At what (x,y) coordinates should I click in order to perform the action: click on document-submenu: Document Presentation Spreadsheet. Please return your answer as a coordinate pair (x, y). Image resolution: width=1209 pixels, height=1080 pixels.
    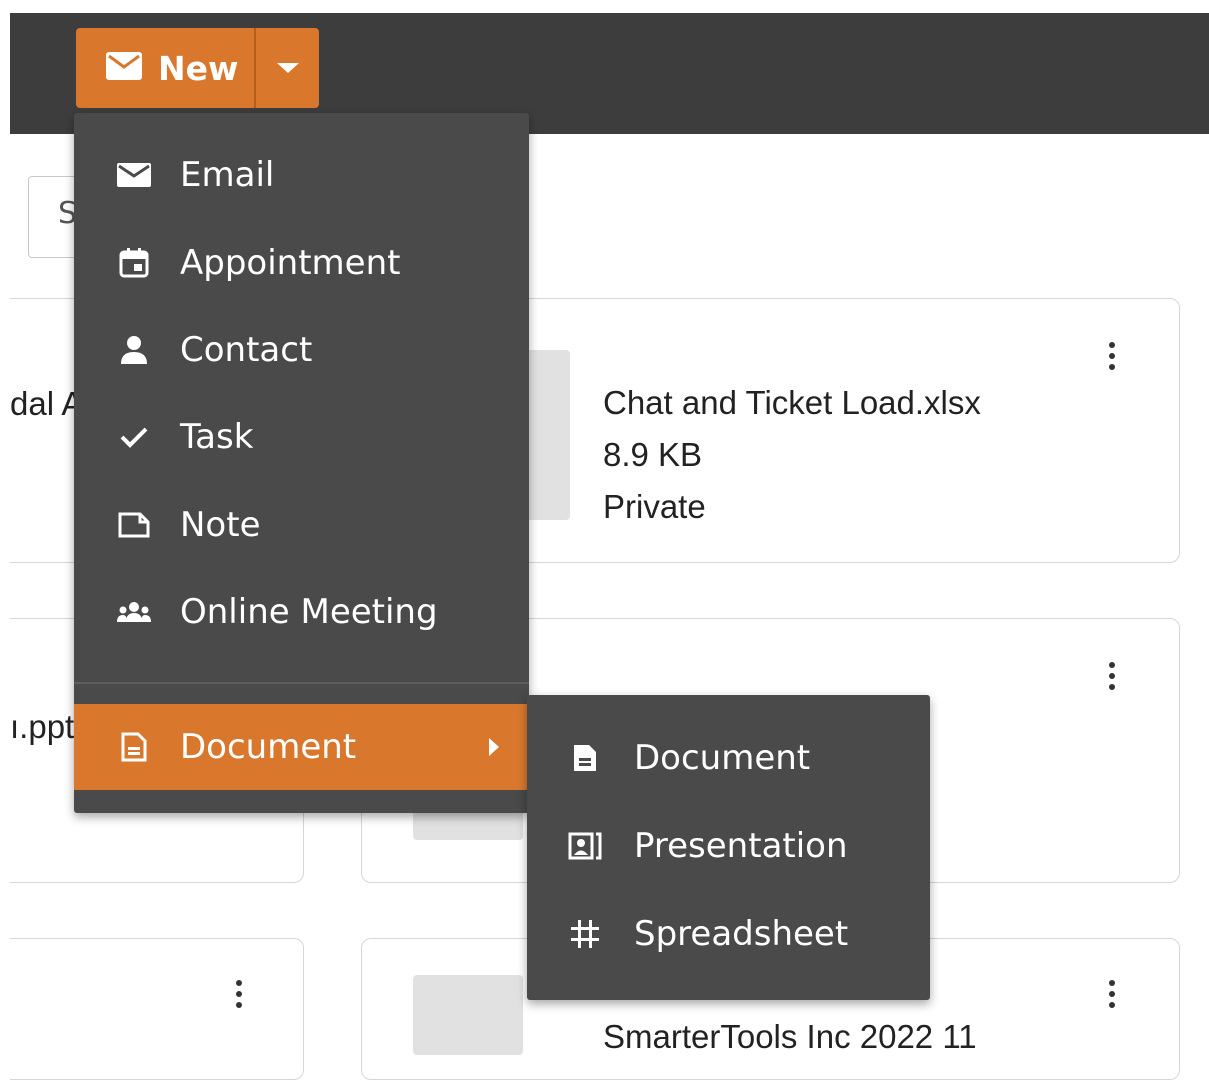
    Looking at the image, I should click on (728, 847).